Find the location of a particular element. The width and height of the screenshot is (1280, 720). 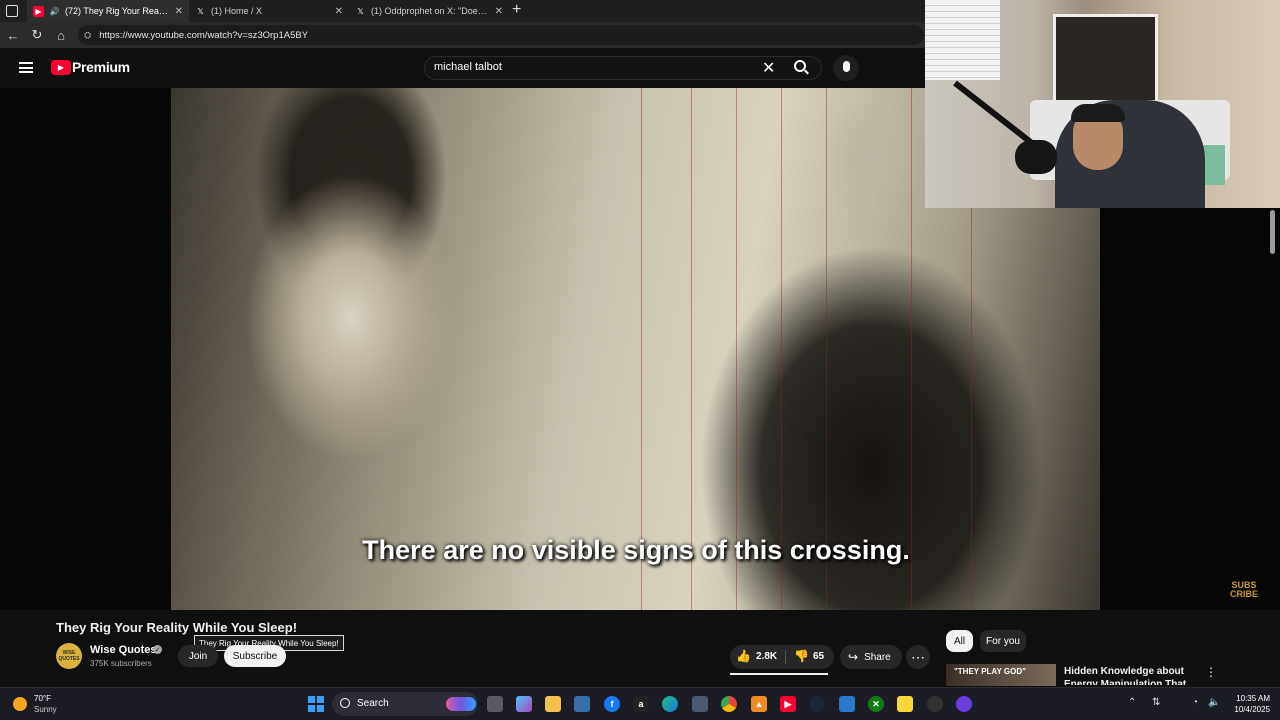

like-button: 👍 is located at coordinates (743, 656).